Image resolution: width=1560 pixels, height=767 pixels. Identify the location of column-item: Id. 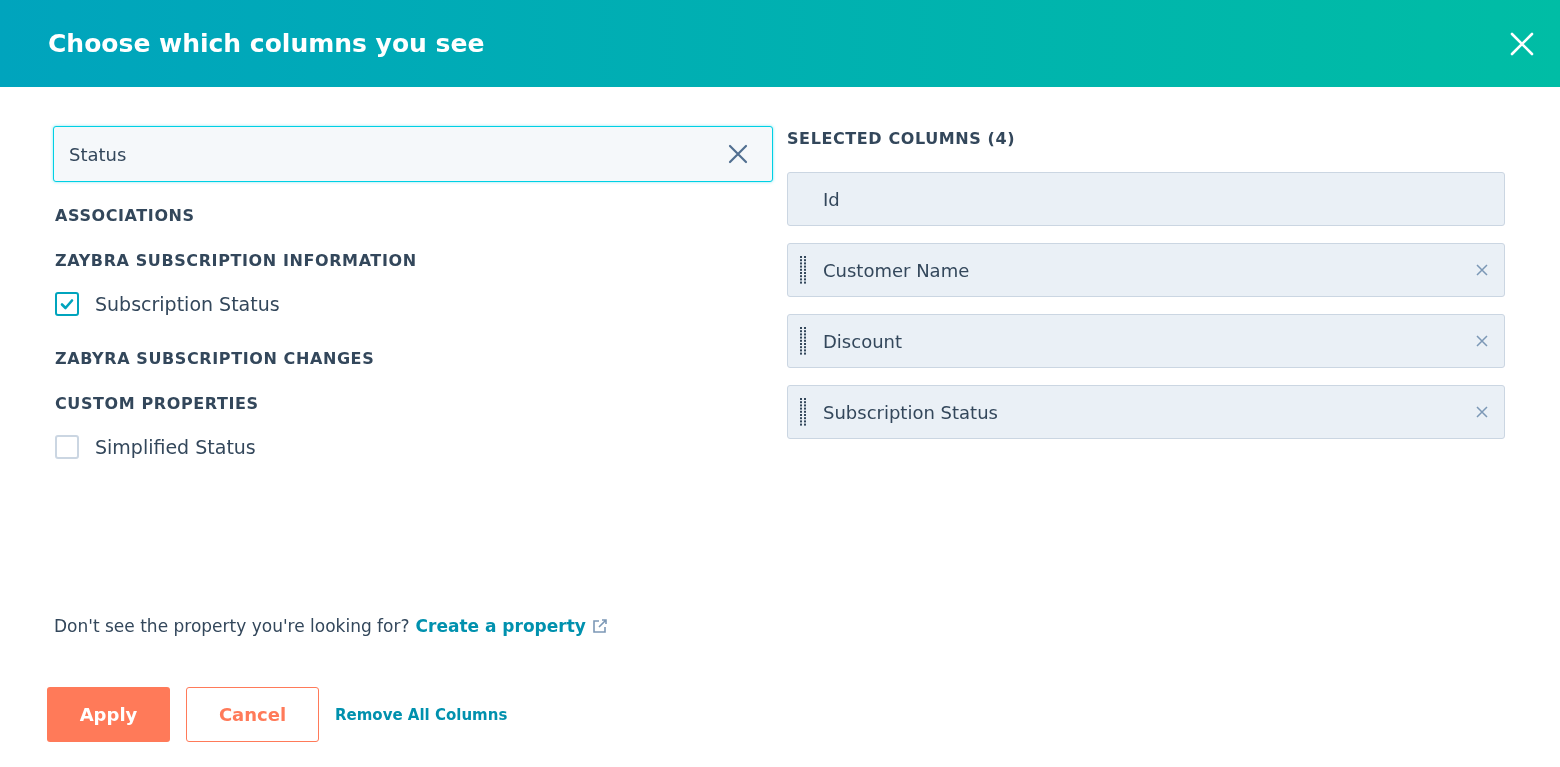
(1146, 199).